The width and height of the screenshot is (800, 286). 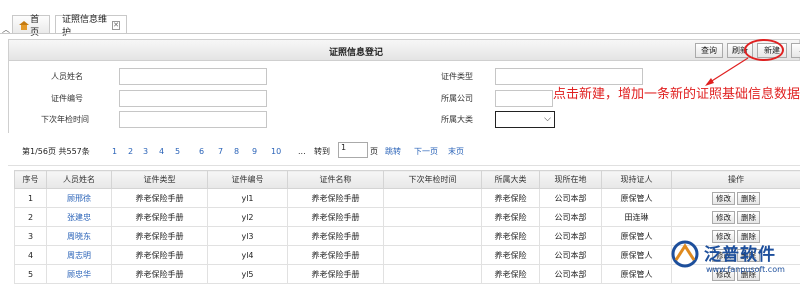 What do you see at coordinates (426, 151) in the screenshot?
I see `next-page-link: 下一页` at bounding box center [426, 151].